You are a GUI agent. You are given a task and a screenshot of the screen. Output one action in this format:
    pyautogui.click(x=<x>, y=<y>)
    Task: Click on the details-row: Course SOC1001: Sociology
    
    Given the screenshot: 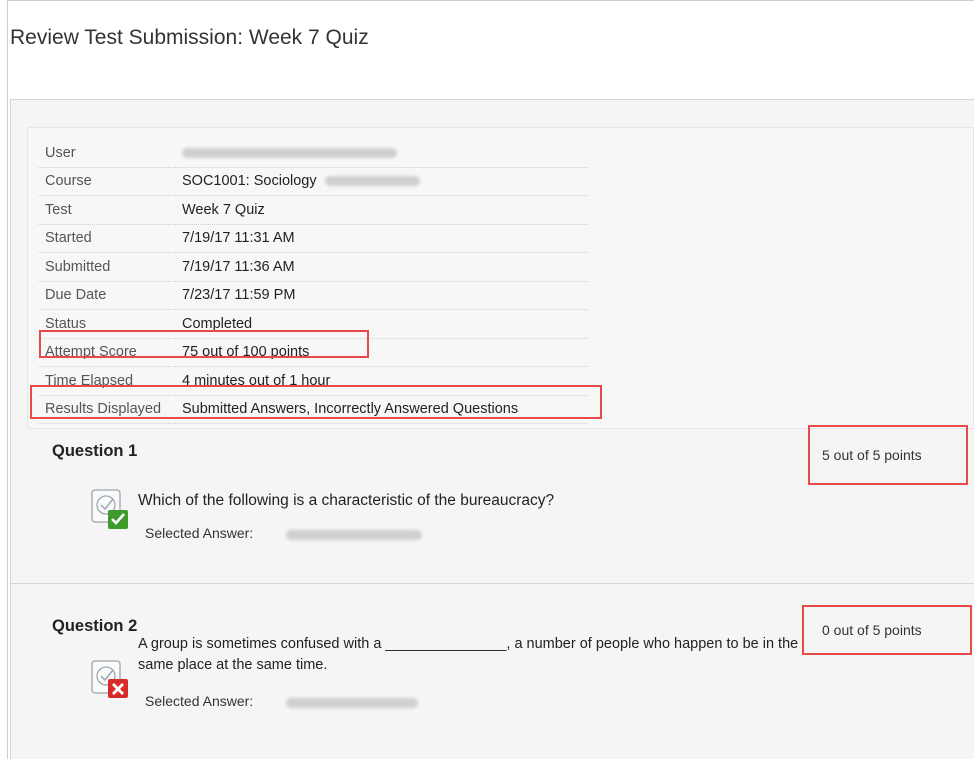 What is the action you would take?
    pyautogui.click(x=312, y=181)
    